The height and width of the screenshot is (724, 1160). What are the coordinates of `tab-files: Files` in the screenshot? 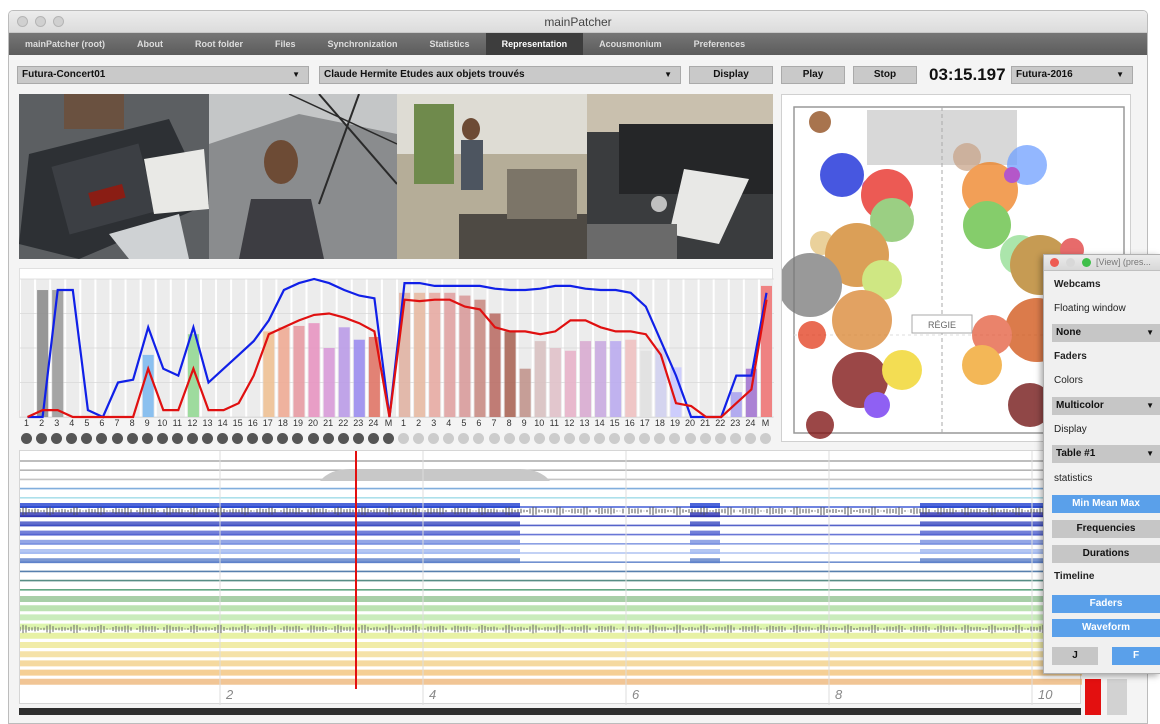 It's located at (285, 44).